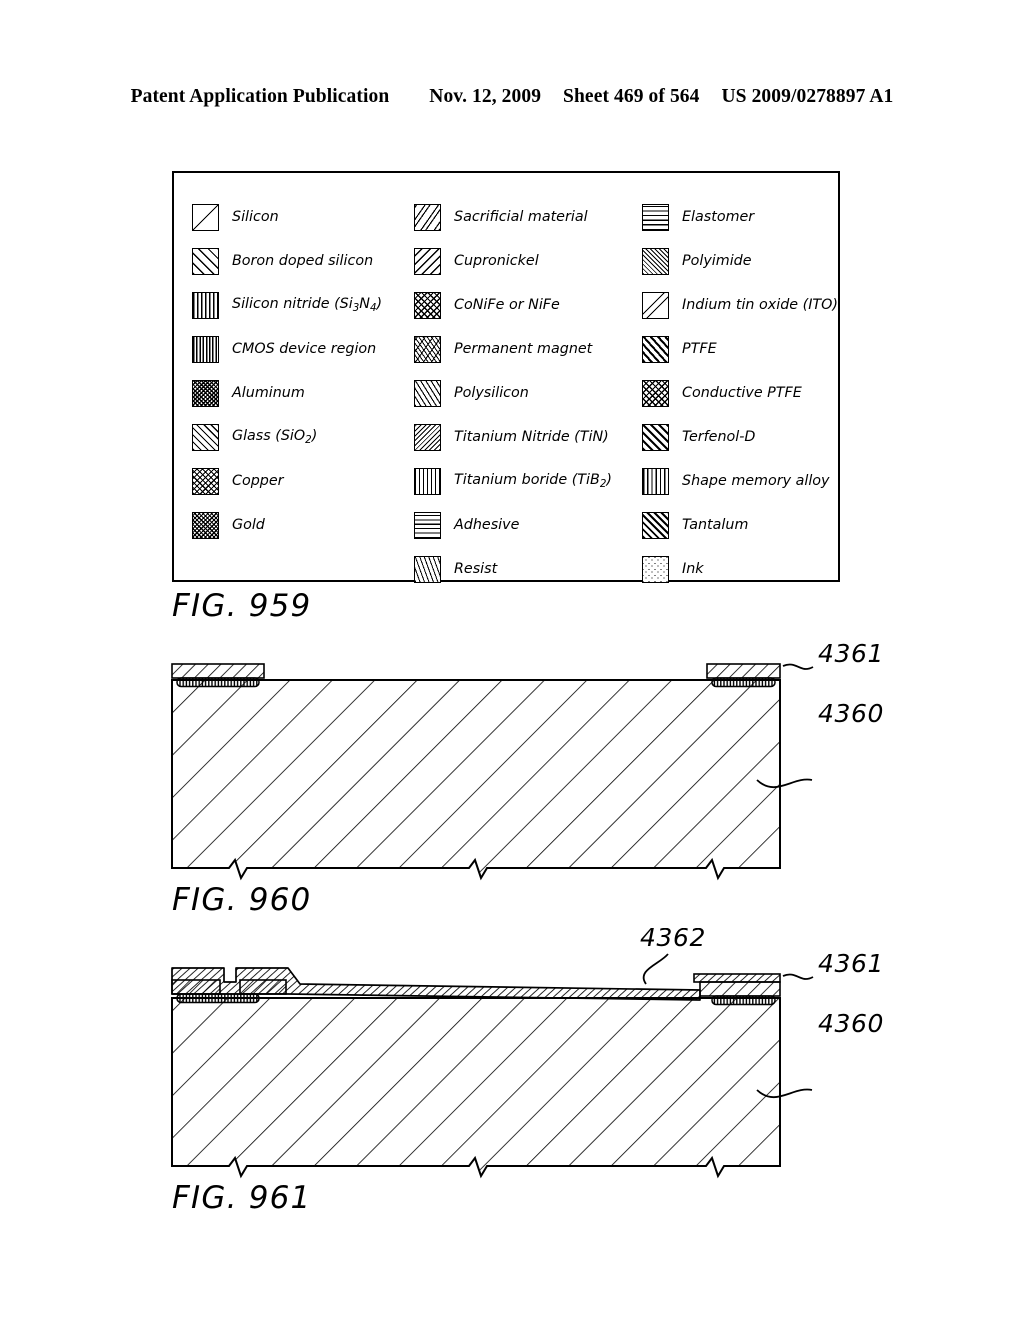 The height and width of the screenshot is (1320, 1024). I want to click on header-sheet: Sheet 469 of 564, so click(631, 96).